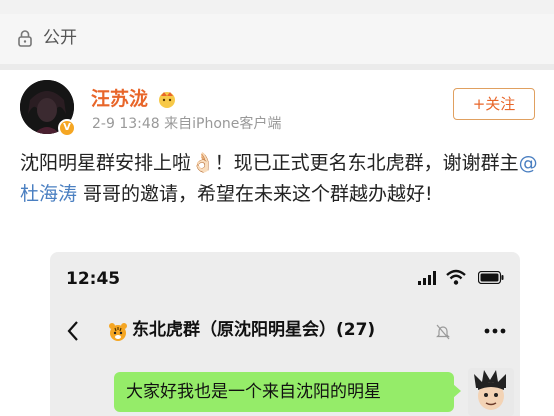 Image resolution: width=554 pixels, height=416 pixels. What do you see at coordinates (93, 279) in the screenshot?
I see `status-time: 12:45` at bounding box center [93, 279].